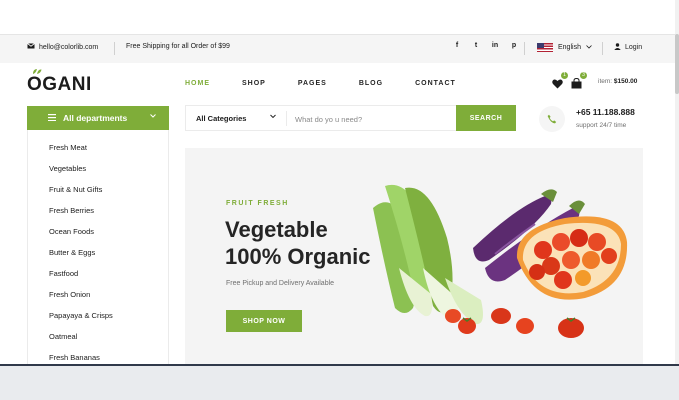  I want to click on menu-icon, so click(52, 117).